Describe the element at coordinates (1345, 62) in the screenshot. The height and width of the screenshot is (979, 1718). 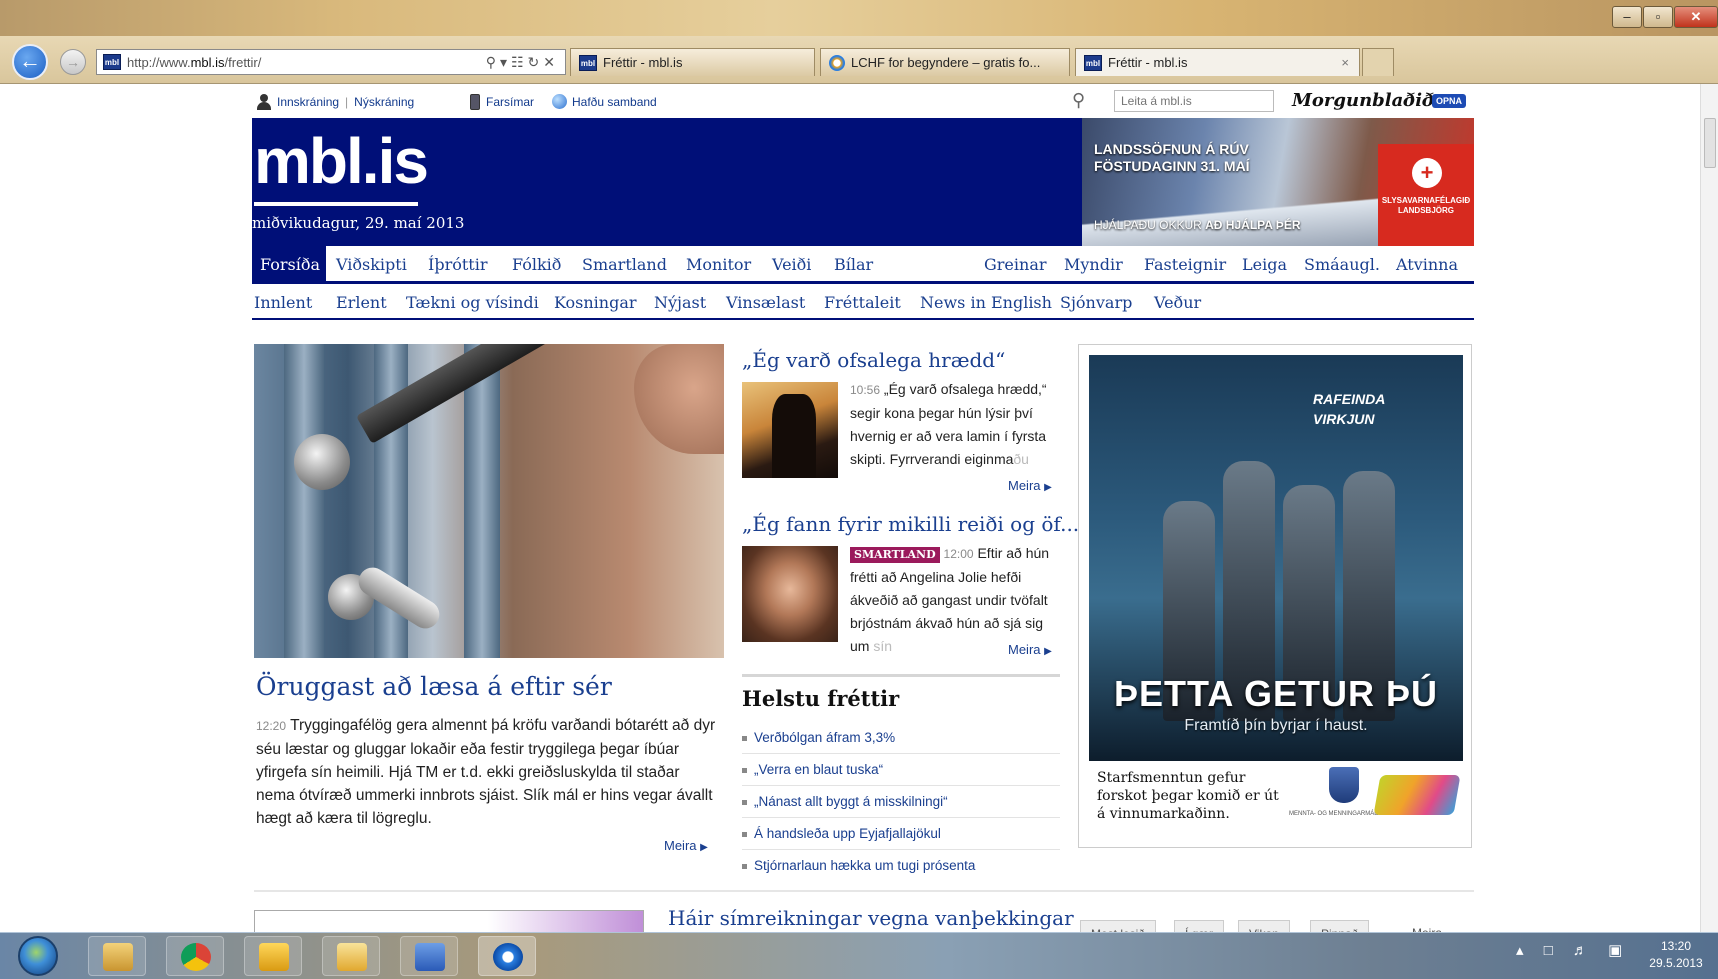
I see `tab-close-icon: ×` at that location.